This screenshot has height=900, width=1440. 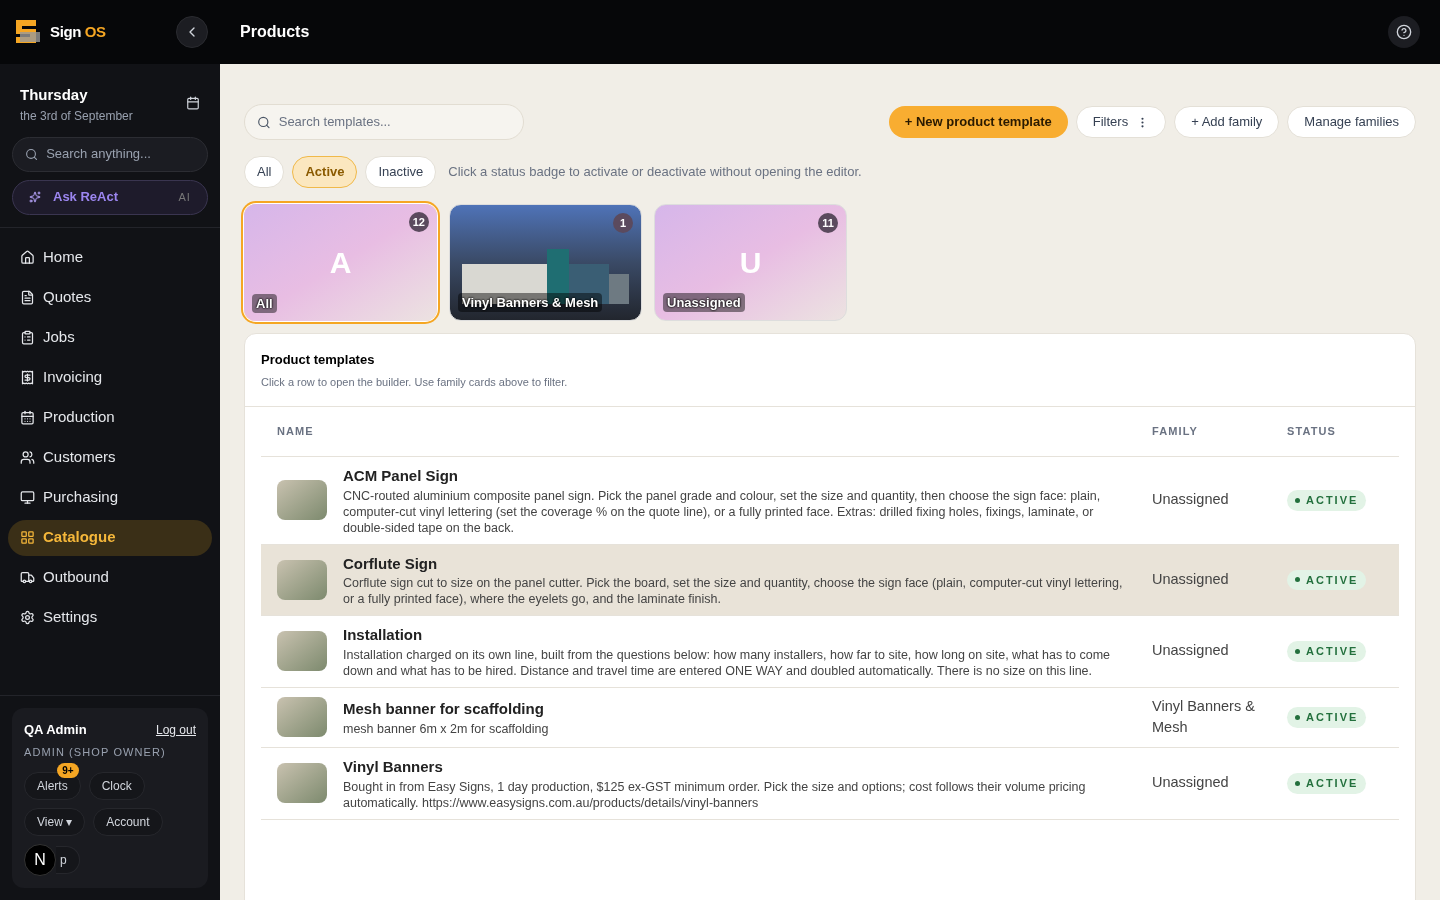 I want to click on nav-item: Jobs, so click(x=110, y=337).